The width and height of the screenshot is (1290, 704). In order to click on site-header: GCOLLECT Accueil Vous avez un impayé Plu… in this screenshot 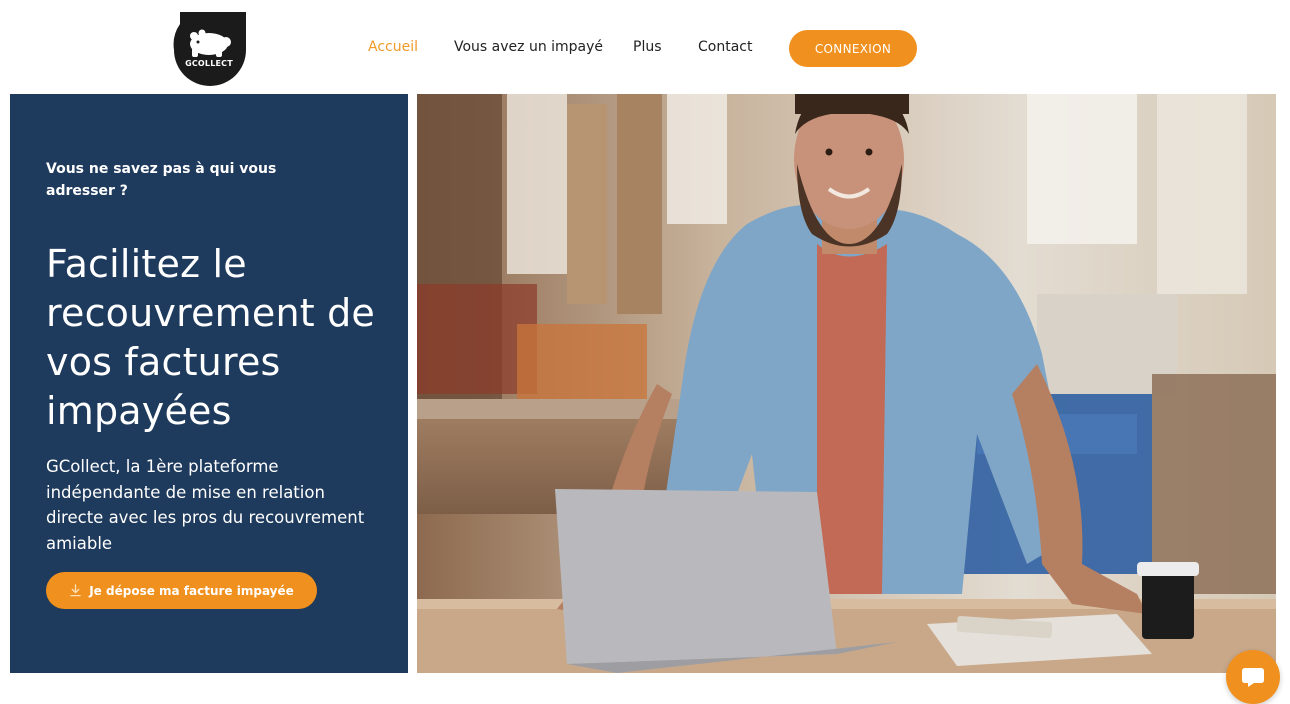, I will do `click(645, 47)`.